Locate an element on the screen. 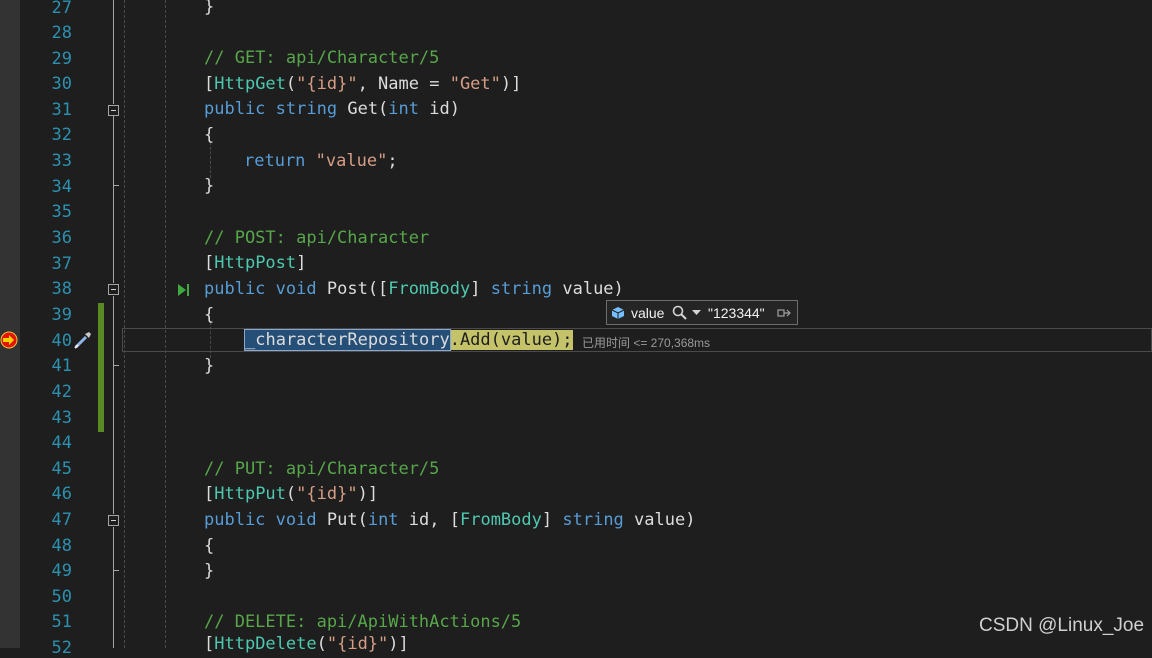 This screenshot has height=658, width=1152. code-line-41: } is located at coordinates (209, 366).